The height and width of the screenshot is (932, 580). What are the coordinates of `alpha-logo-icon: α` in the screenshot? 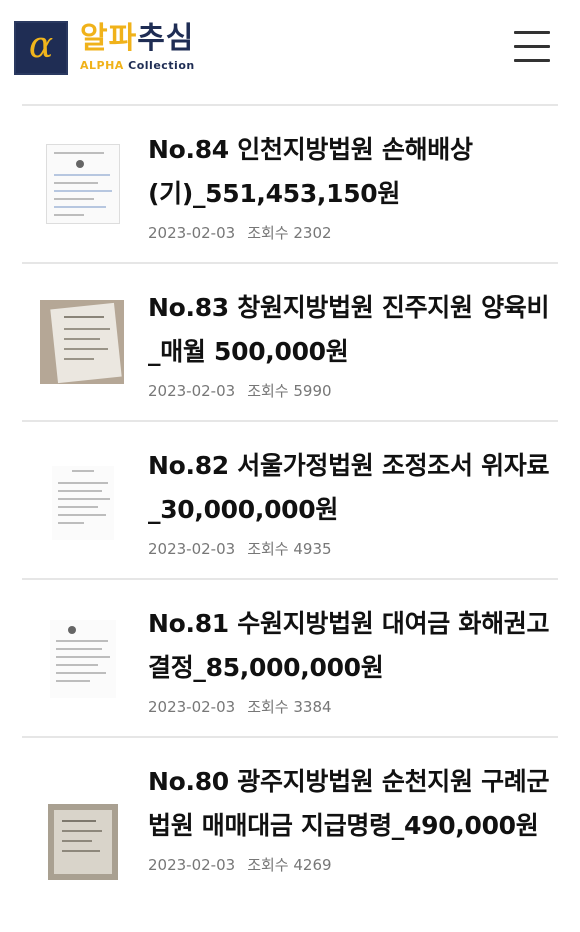 It's located at (41, 48).